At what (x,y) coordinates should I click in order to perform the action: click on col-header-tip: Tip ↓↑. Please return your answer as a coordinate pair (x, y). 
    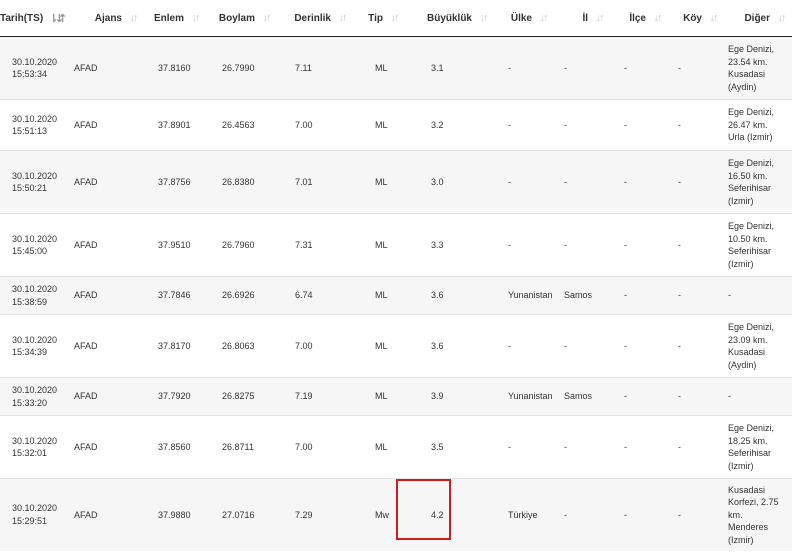
    Looking at the image, I should click on (379, 18).